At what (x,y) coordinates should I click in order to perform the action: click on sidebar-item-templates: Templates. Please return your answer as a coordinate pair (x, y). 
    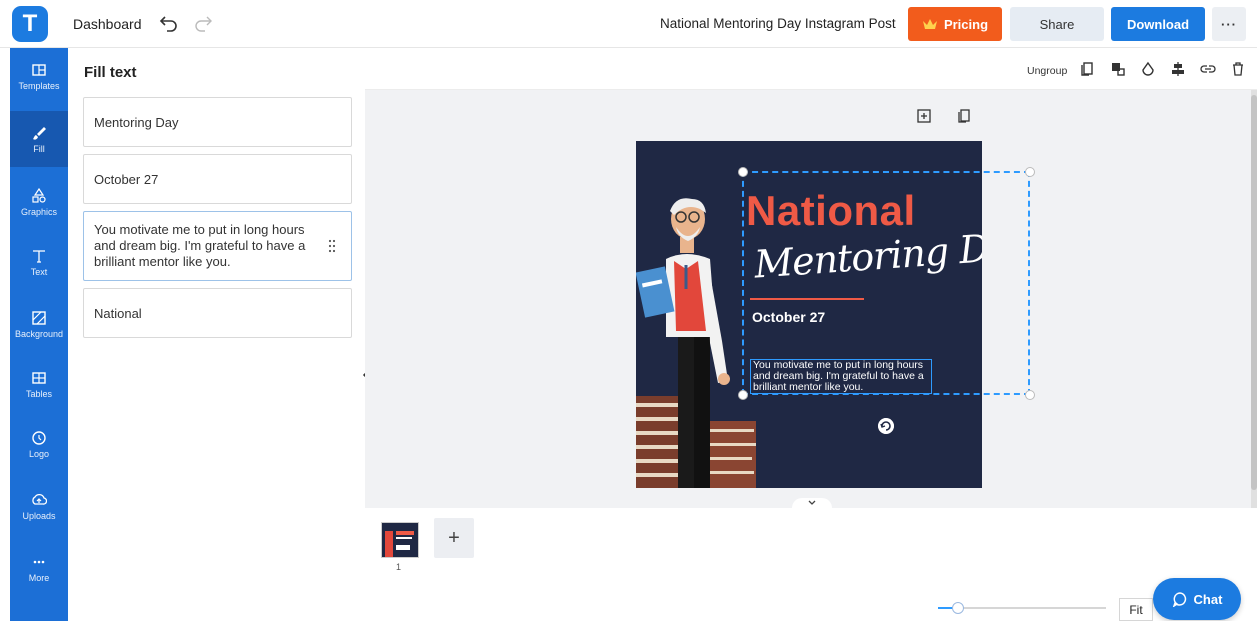
    Looking at the image, I should click on (39, 76).